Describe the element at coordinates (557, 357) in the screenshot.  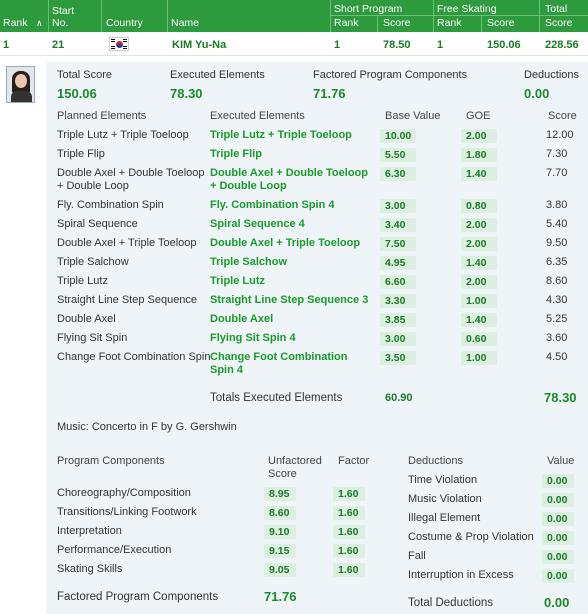
I see `element-score: 4.50` at that location.